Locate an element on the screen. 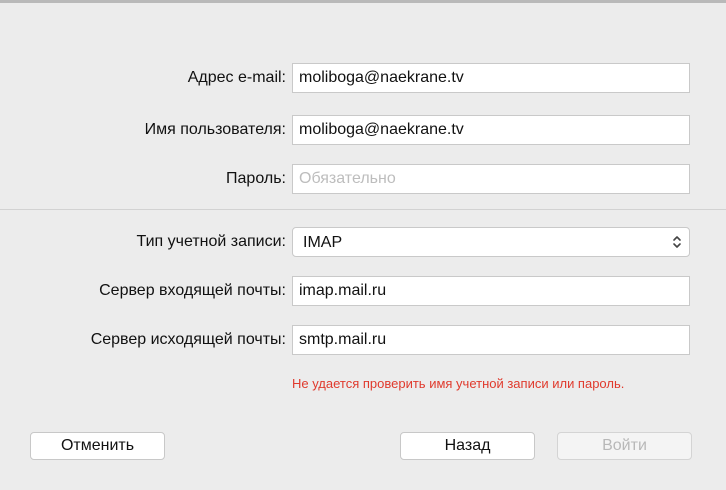 Image resolution: width=726 pixels, height=490 pixels. section-divider is located at coordinates (363, 209).